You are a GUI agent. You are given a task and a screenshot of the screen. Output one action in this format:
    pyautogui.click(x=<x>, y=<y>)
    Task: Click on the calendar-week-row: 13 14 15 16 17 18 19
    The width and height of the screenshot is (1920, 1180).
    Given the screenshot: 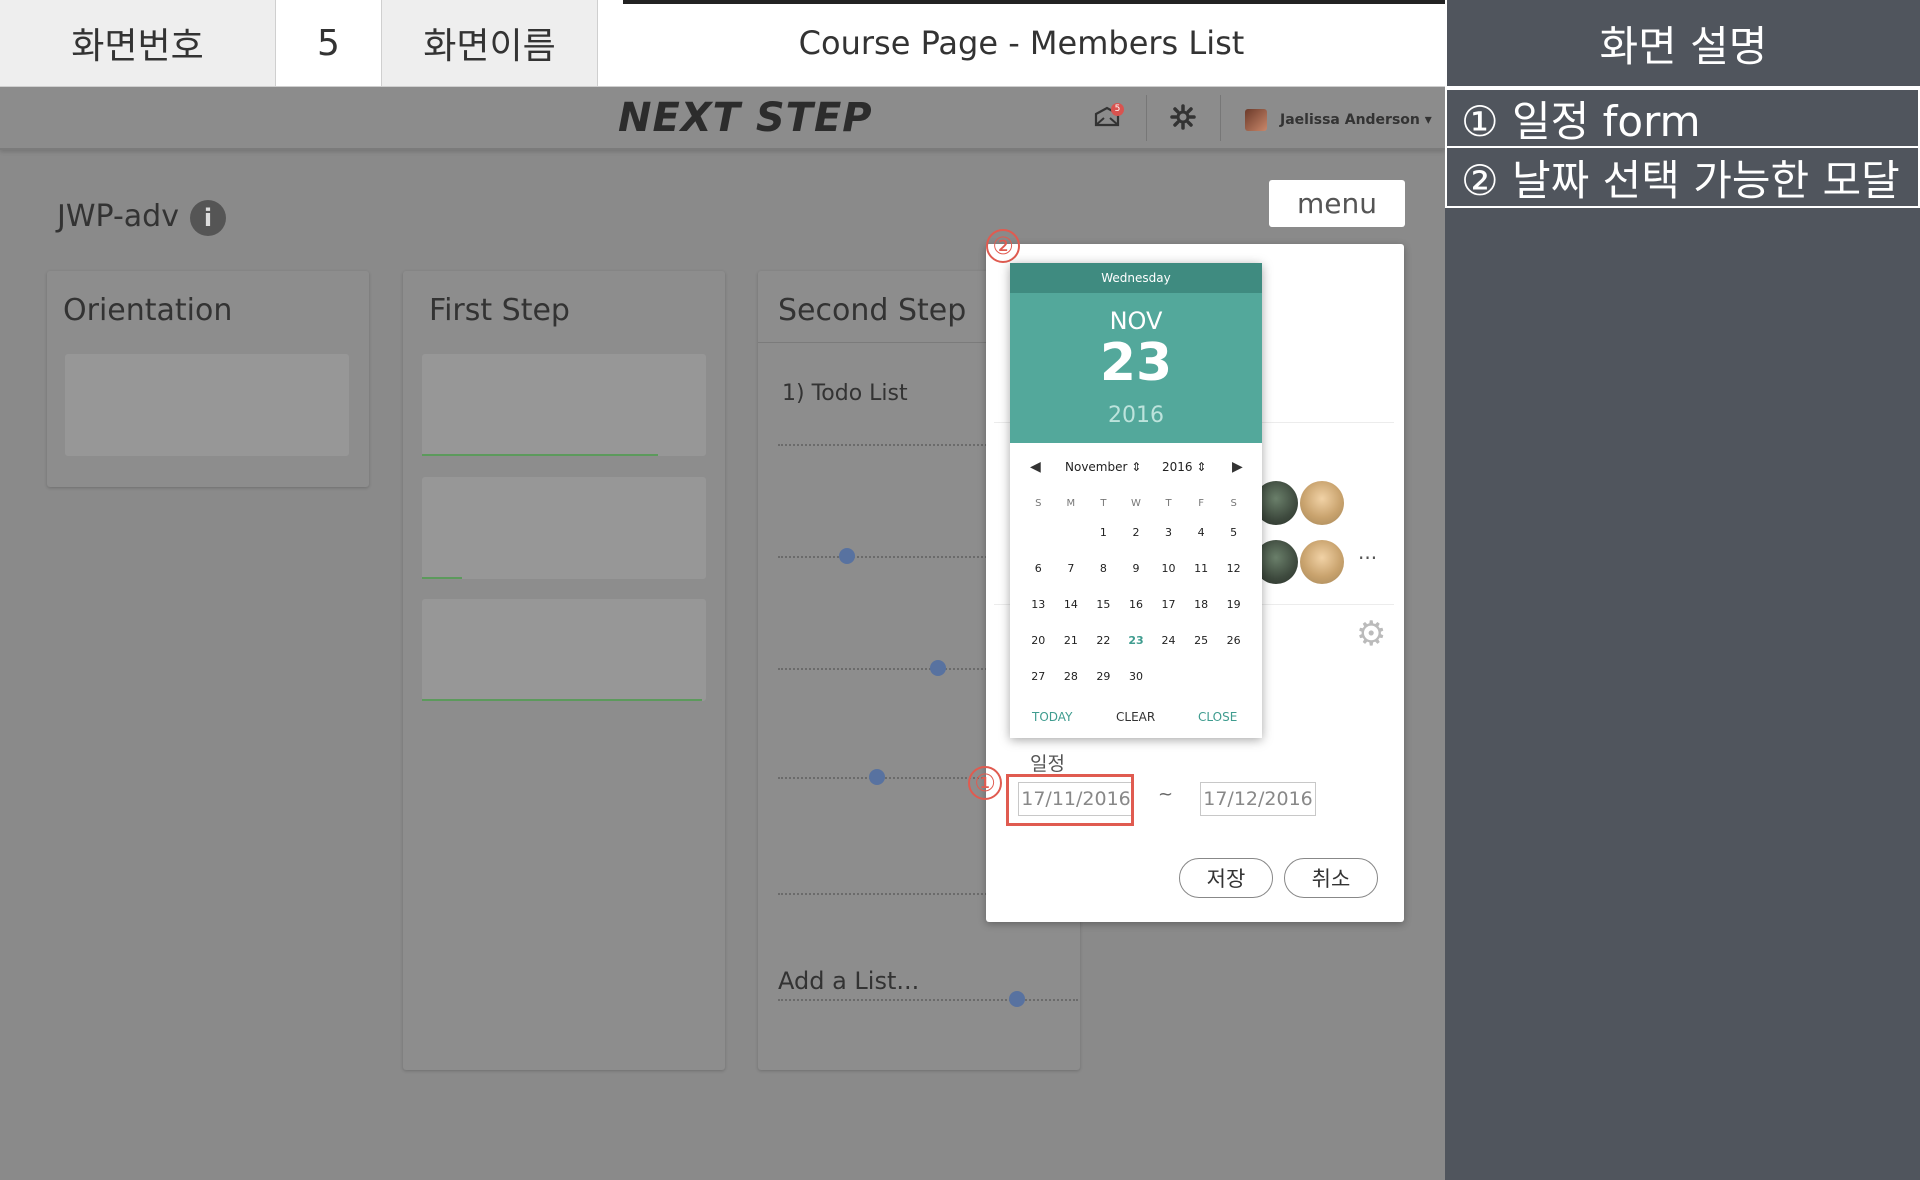 What is the action you would take?
    pyautogui.click(x=1136, y=604)
    